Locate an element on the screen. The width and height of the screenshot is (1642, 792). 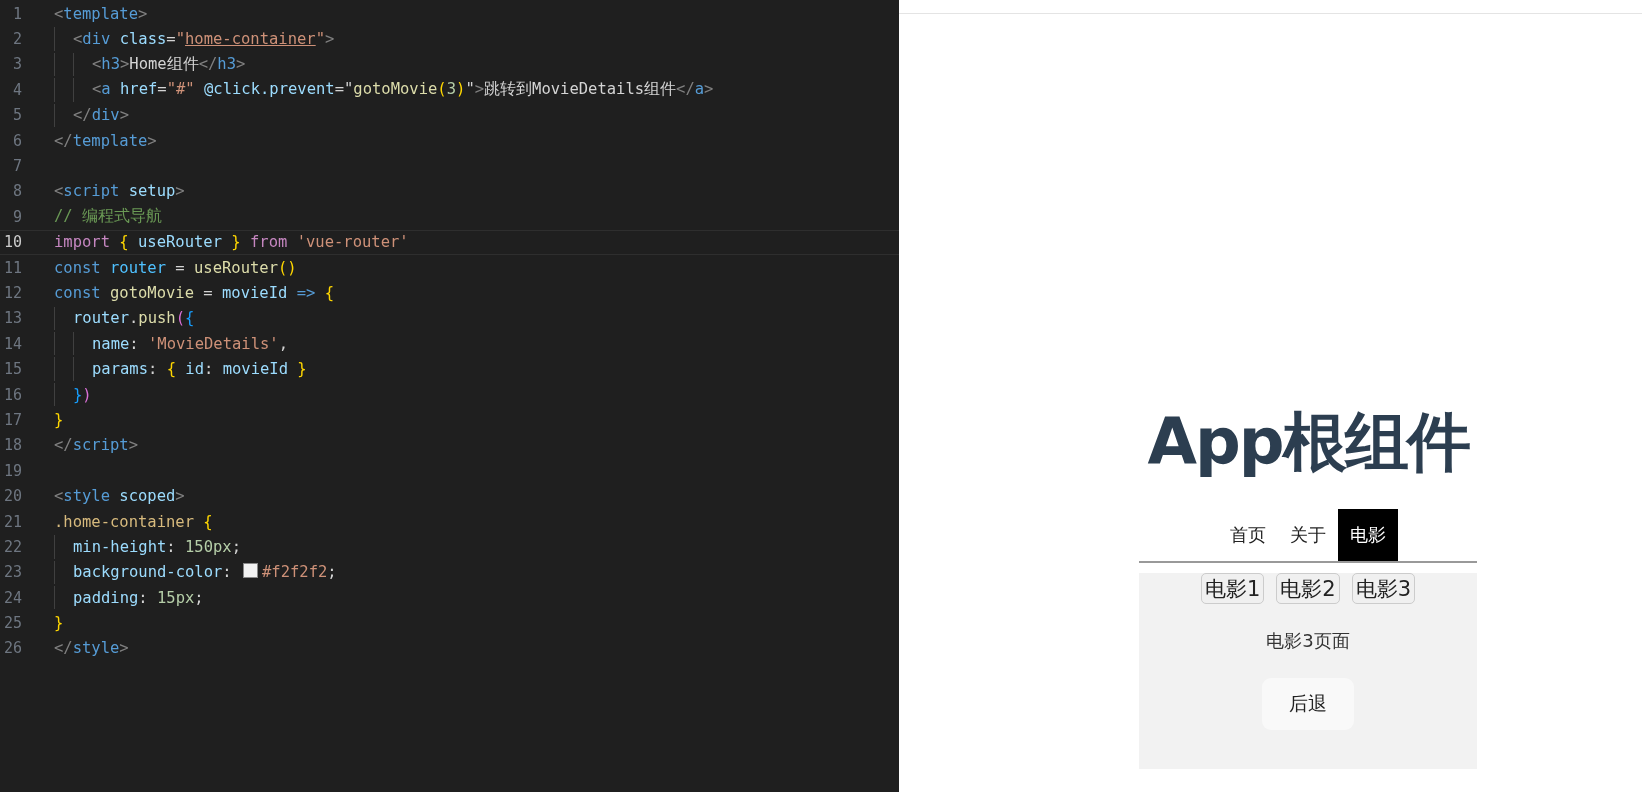
line-number: 2 is located at coordinates (16, 39).